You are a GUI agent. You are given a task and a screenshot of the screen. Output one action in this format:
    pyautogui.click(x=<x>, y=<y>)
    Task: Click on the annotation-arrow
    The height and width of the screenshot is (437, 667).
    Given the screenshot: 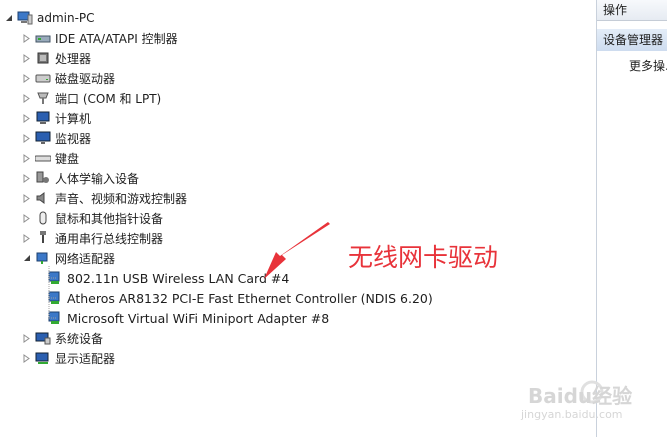 What is the action you would take?
    pyautogui.click(x=297, y=250)
    